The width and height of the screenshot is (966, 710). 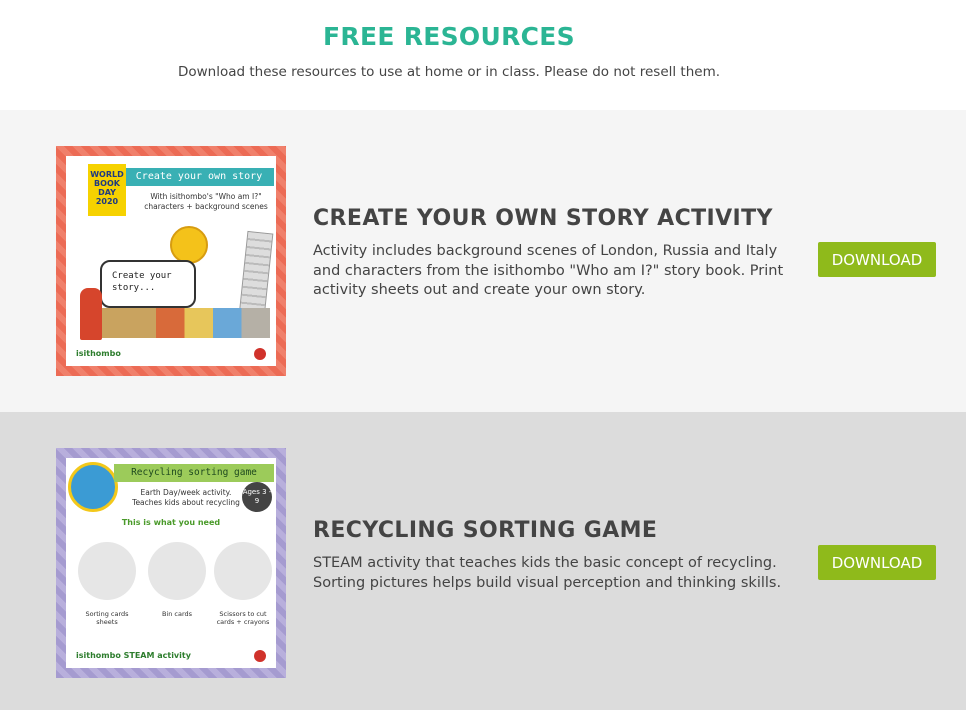 I want to click on scissors-icon, so click(x=243, y=571).